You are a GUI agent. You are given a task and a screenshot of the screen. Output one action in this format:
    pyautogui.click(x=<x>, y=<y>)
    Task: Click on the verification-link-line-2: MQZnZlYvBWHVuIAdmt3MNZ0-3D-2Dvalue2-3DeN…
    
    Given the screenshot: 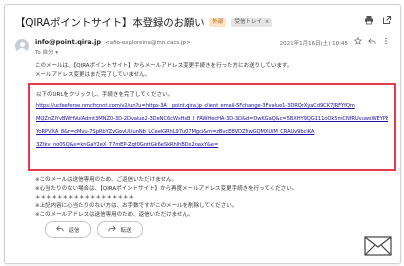 What is the action you would take?
    pyautogui.click(x=212, y=119)
    